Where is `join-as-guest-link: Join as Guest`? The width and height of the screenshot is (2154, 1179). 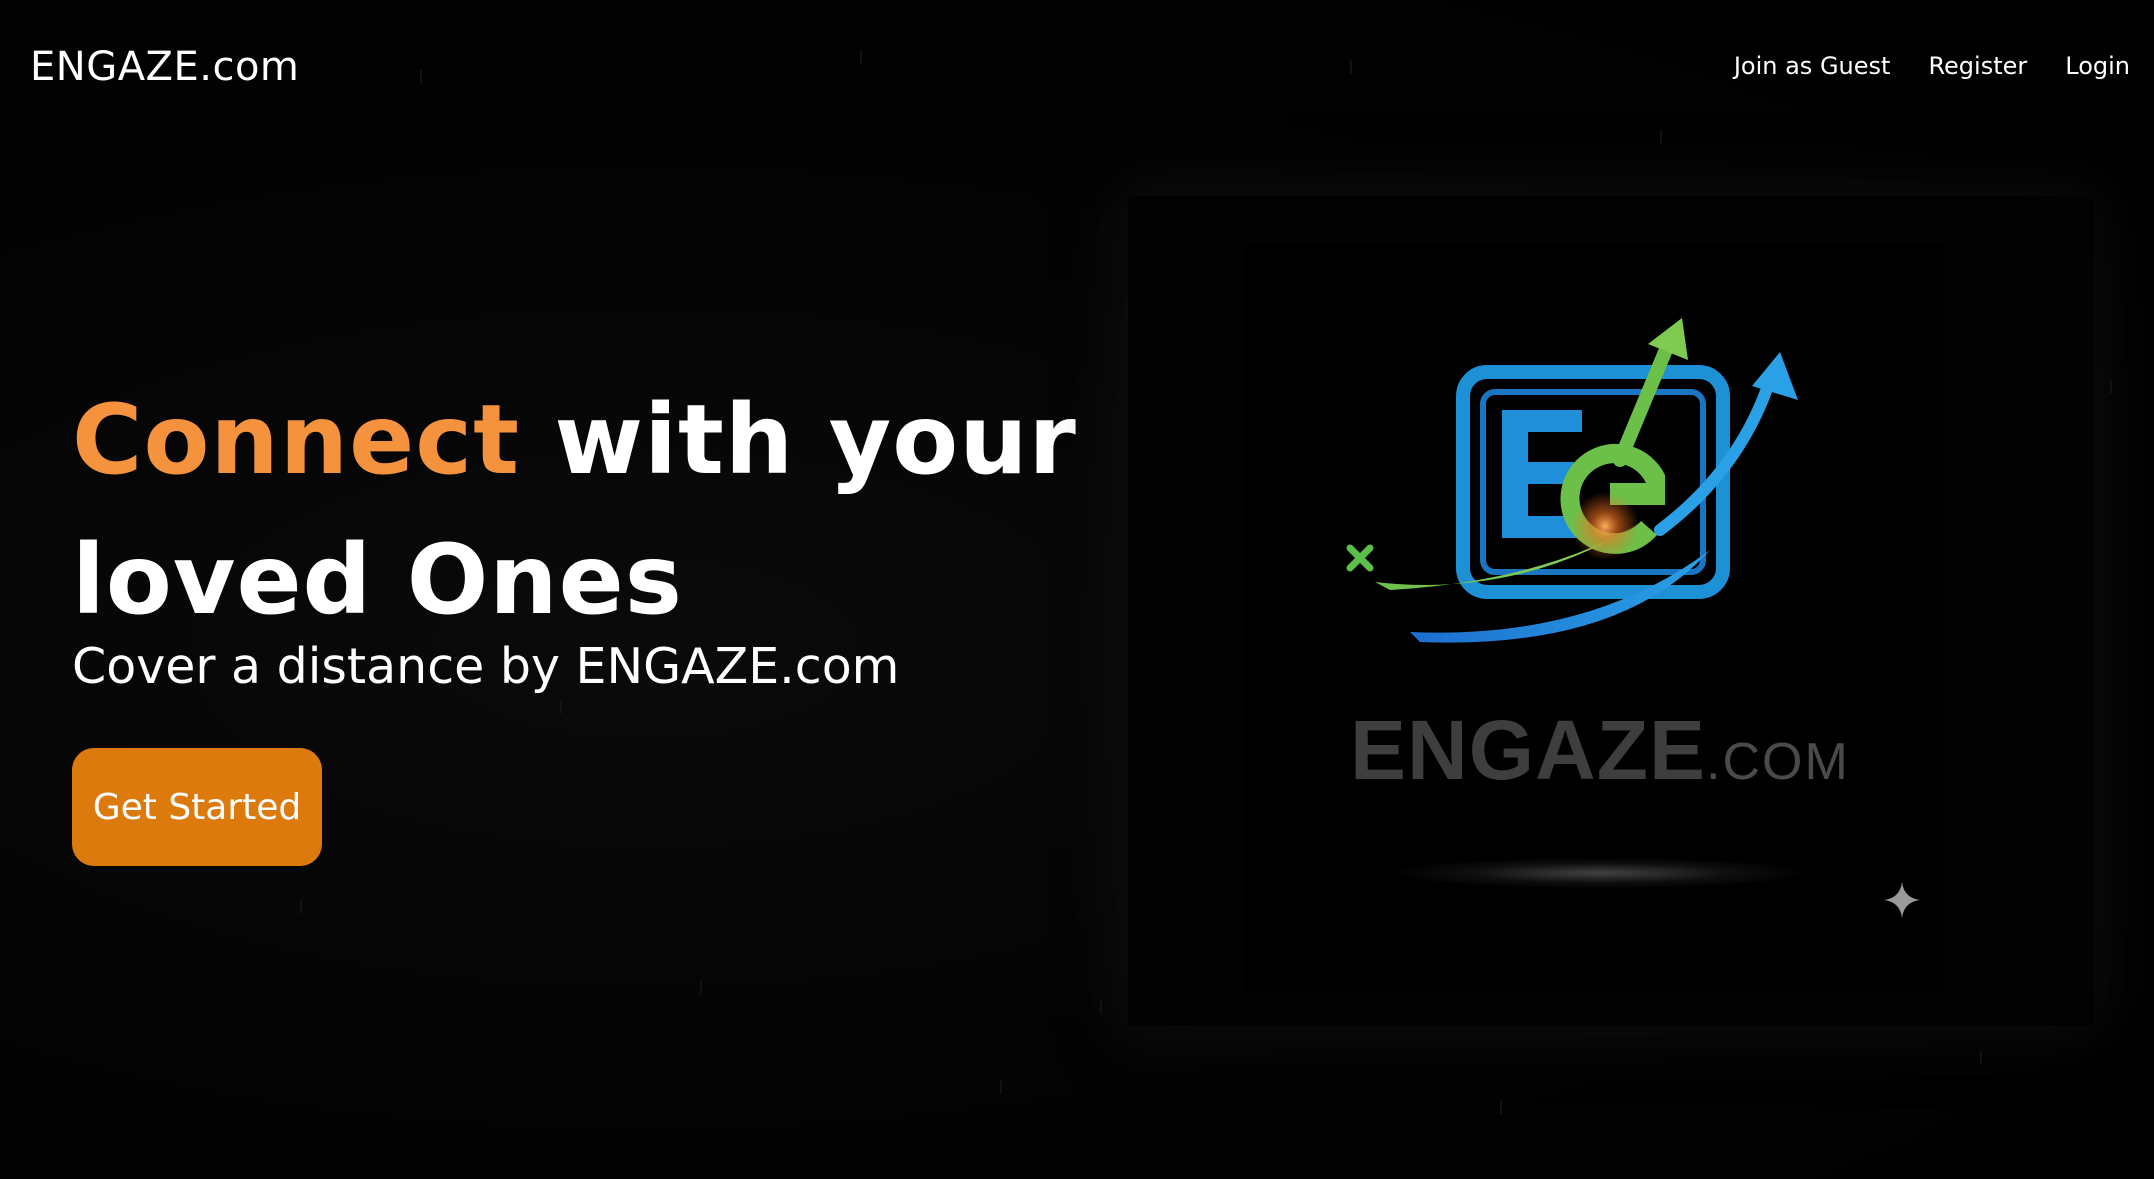
join-as-guest-link: Join as Guest is located at coordinates (1812, 66).